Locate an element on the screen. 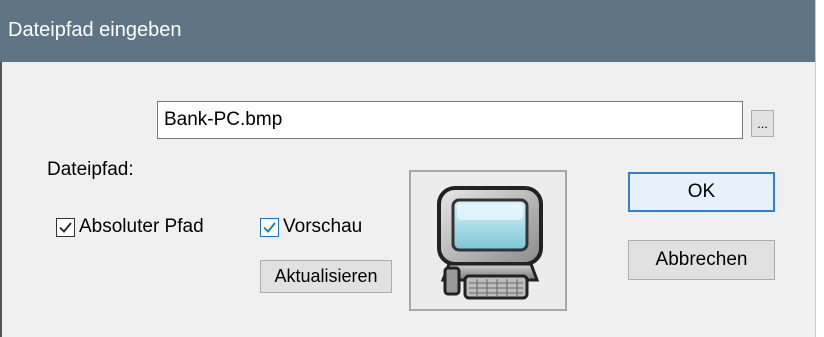 The width and height of the screenshot is (824, 337). refresh-button: Aktualisieren is located at coordinates (326, 276).